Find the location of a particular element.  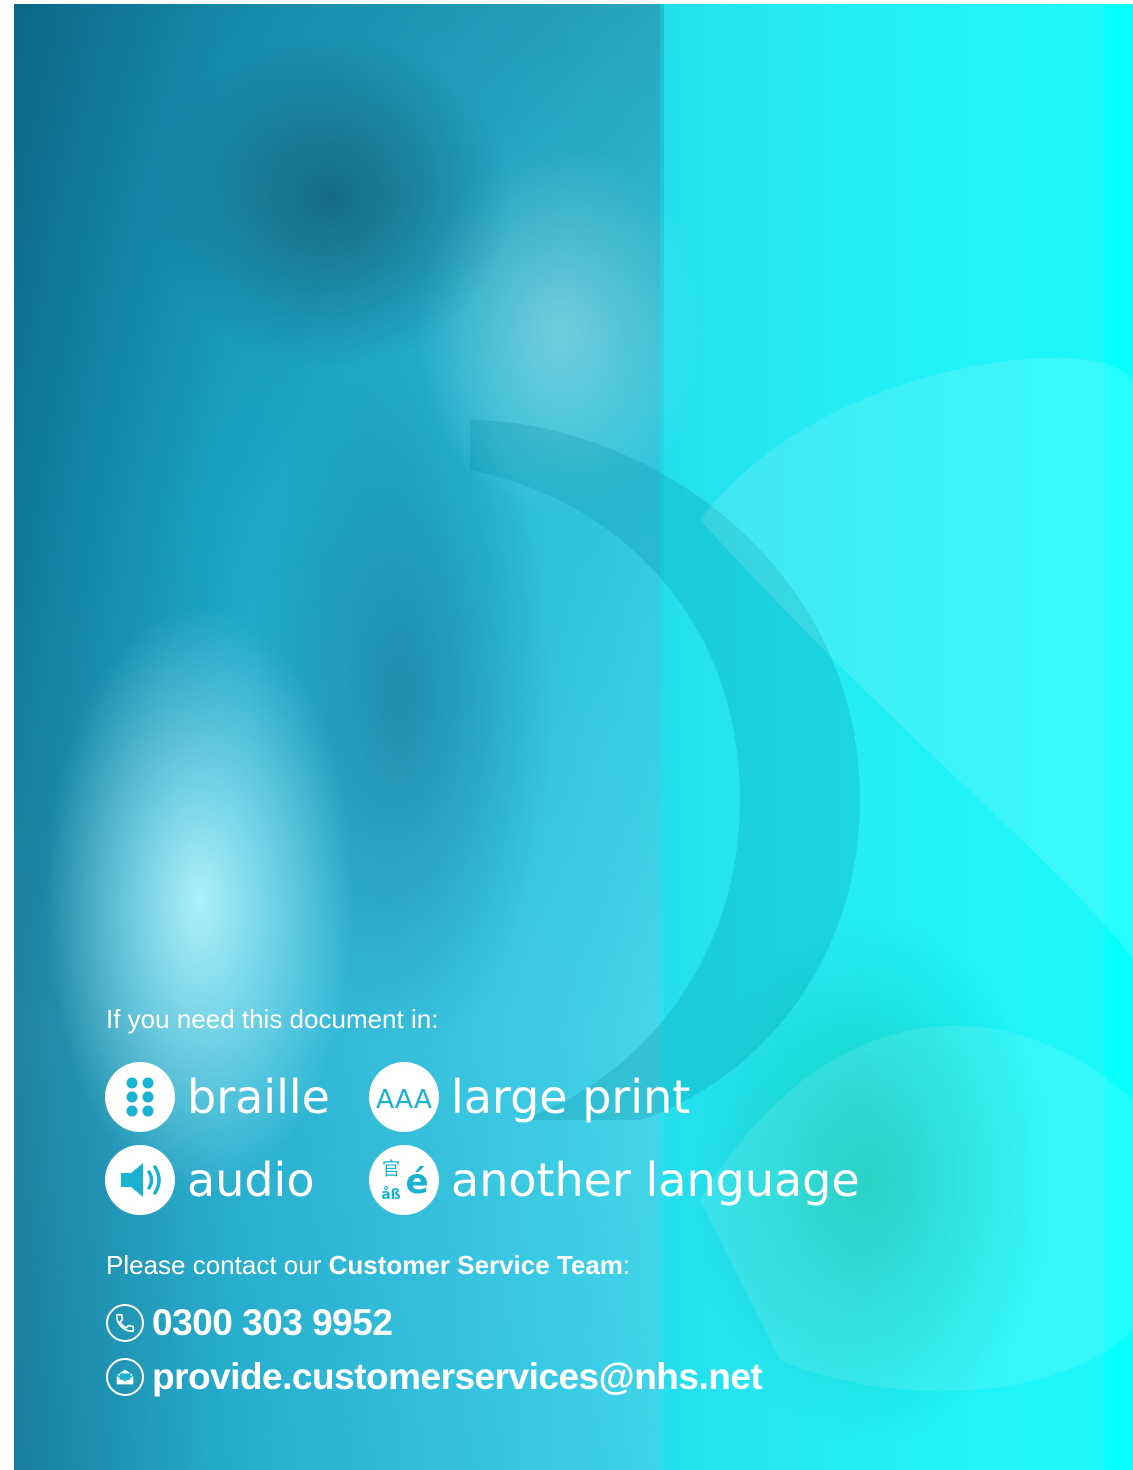

email-line: provide.customerservices@nhs.net is located at coordinates (434, 1377).